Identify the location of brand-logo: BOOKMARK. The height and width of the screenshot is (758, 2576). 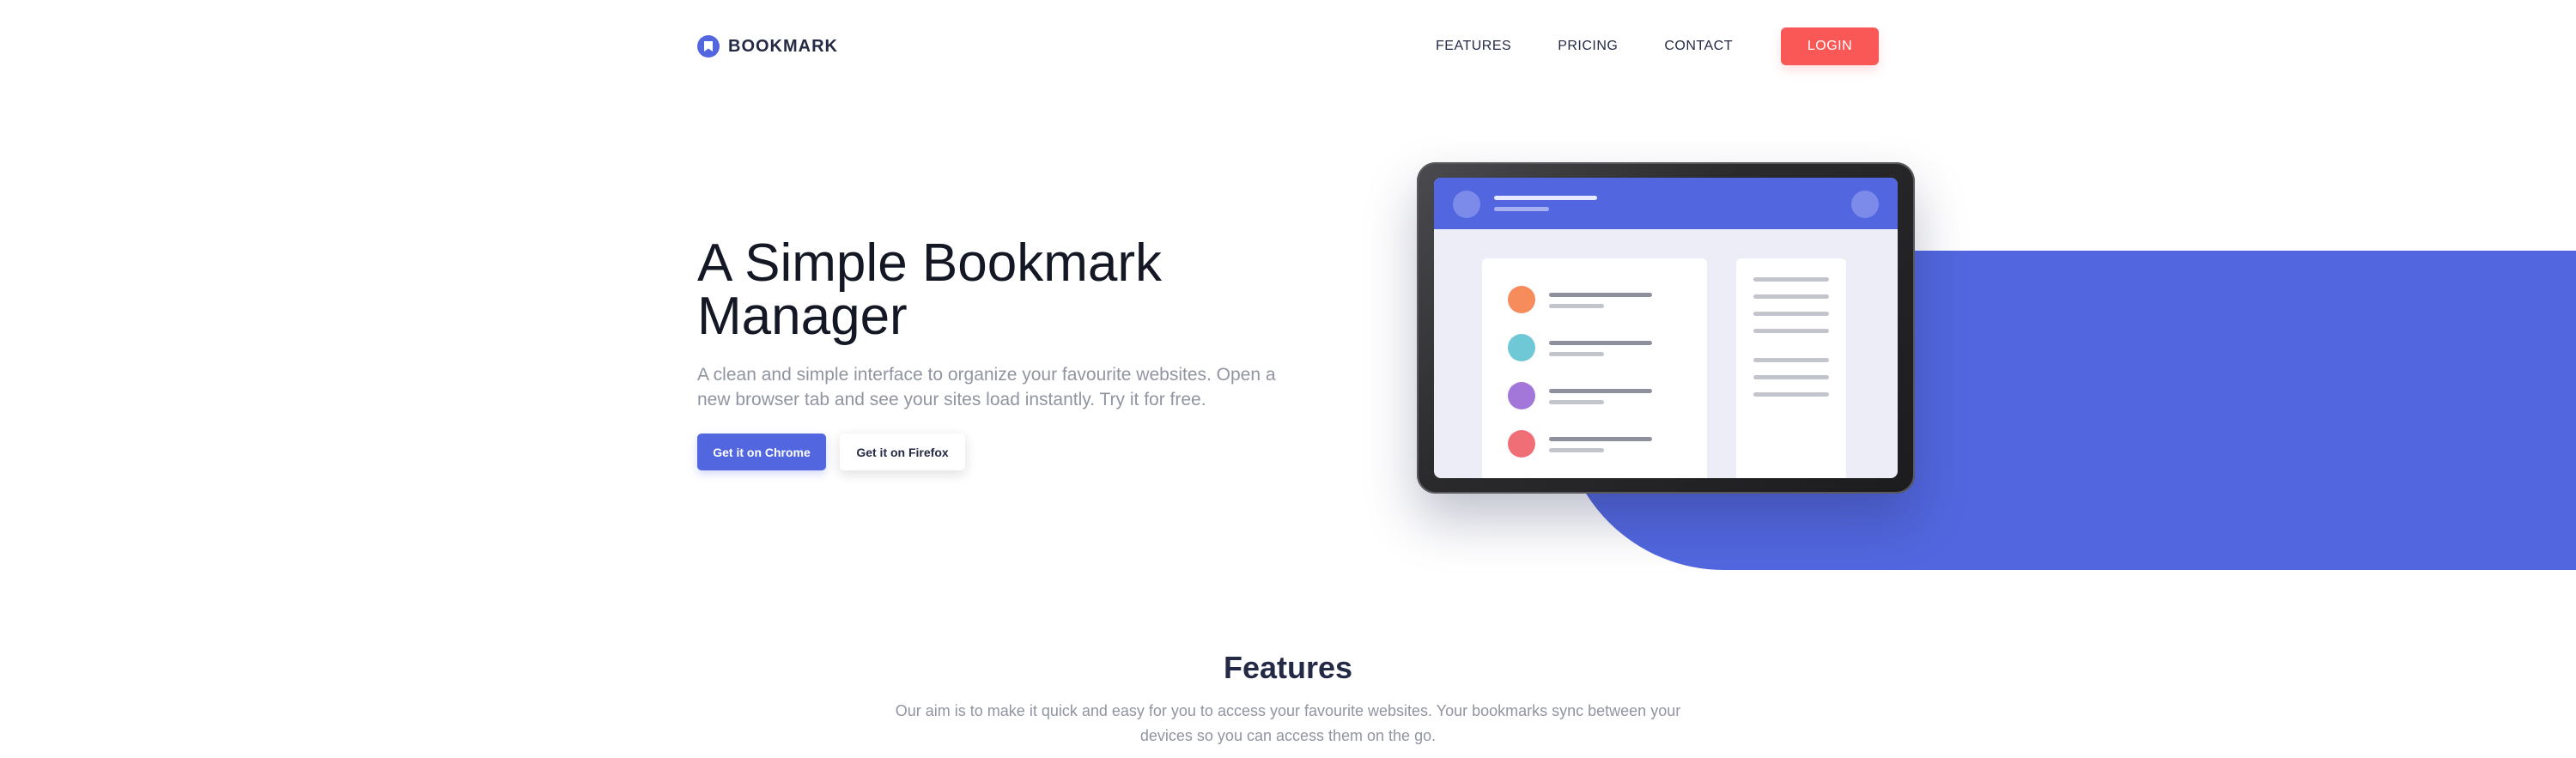
(768, 46).